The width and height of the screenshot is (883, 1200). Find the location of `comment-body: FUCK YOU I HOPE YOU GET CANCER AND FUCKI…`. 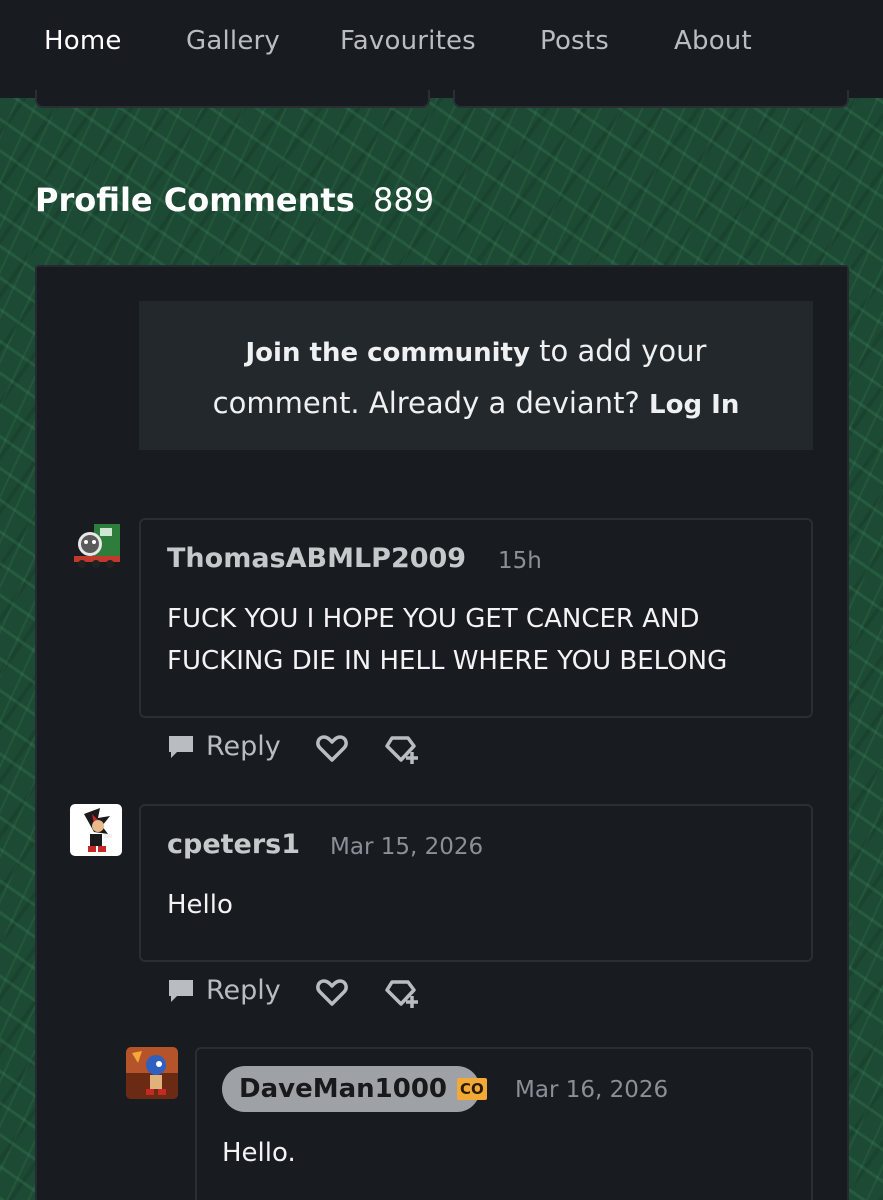

comment-body: FUCK YOU I HOPE YOU GET CANCER AND FUCKI… is located at coordinates (447, 640).